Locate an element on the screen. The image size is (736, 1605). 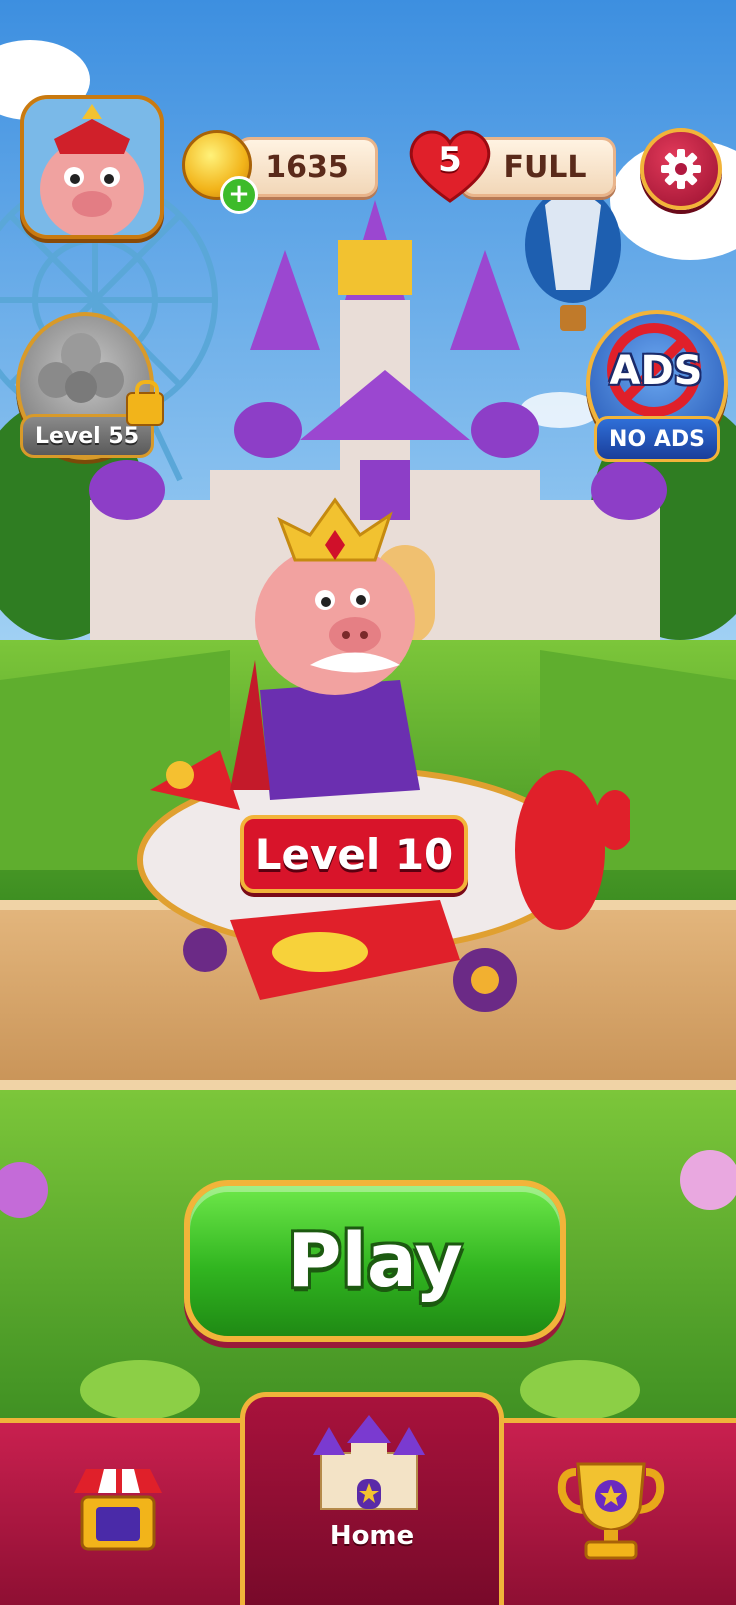
player-avatar is located at coordinates (92, 167).